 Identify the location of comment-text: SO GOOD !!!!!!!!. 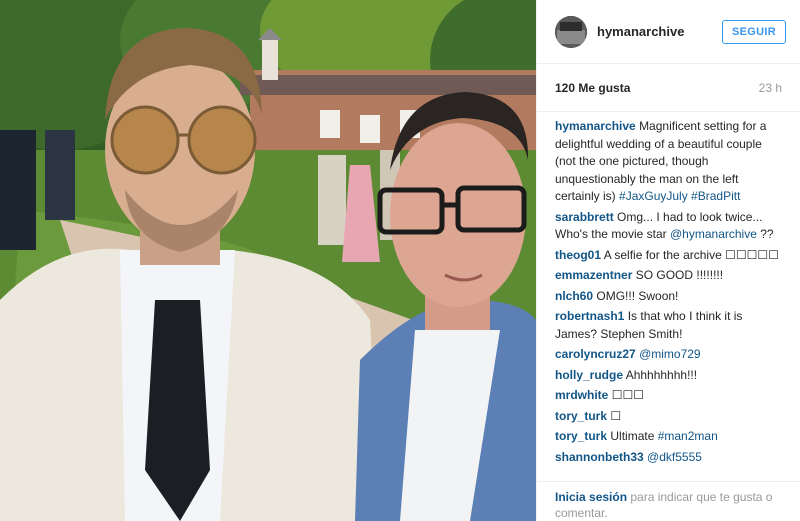
(679, 275).